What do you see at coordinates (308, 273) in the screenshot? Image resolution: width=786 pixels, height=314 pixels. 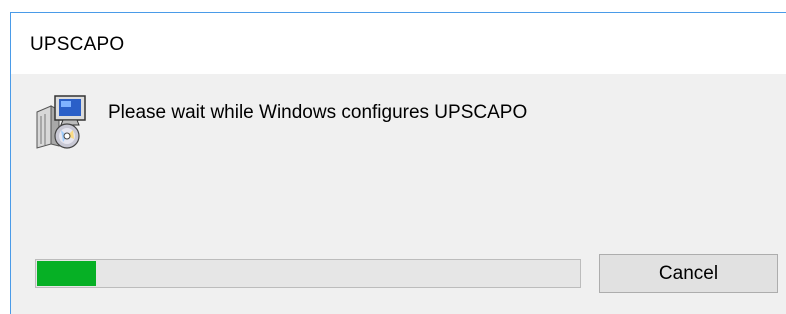 I see `progress-bar` at bounding box center [308, 273].